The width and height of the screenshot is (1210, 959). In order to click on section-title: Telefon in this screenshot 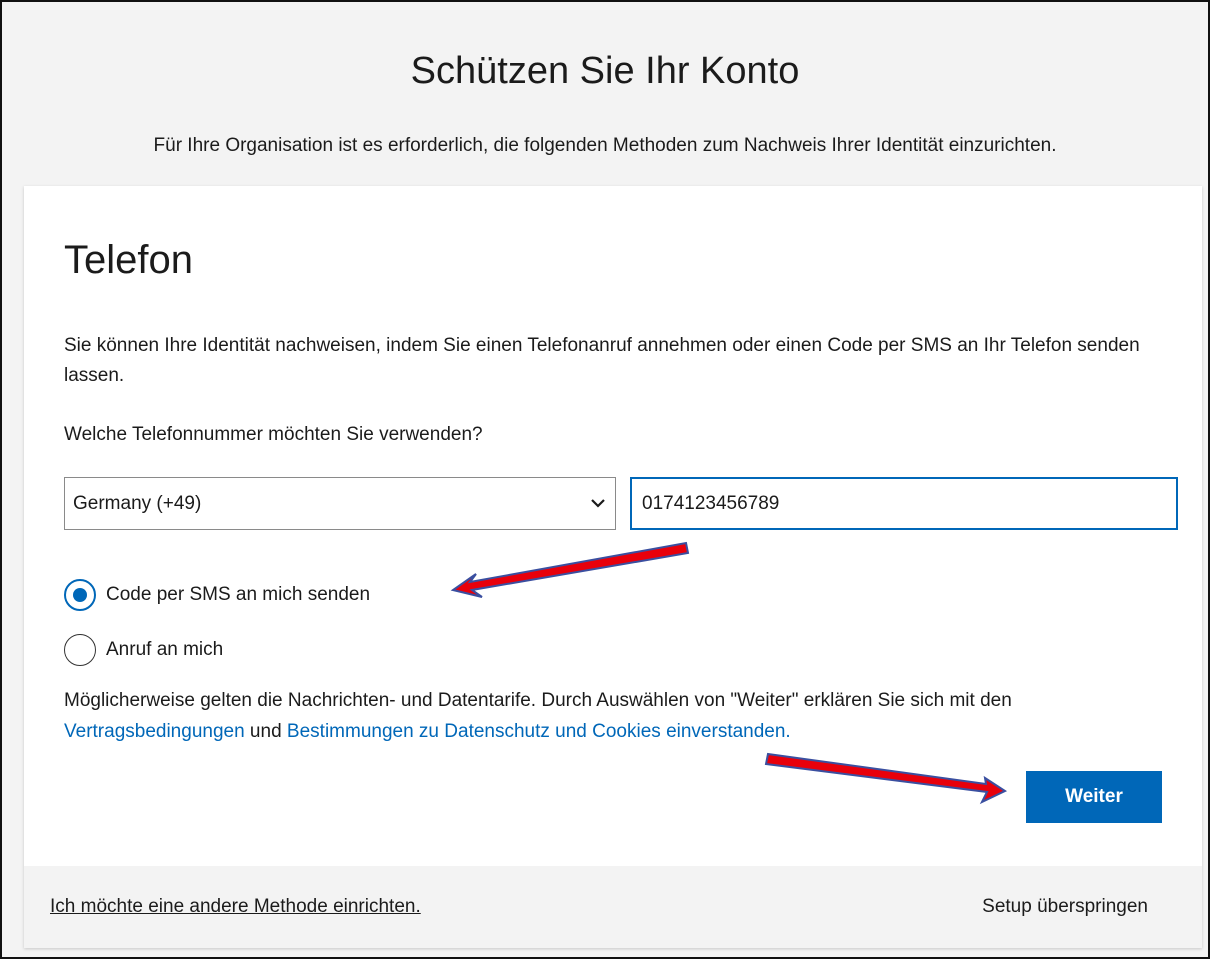, I will do `click(128, 260)`.